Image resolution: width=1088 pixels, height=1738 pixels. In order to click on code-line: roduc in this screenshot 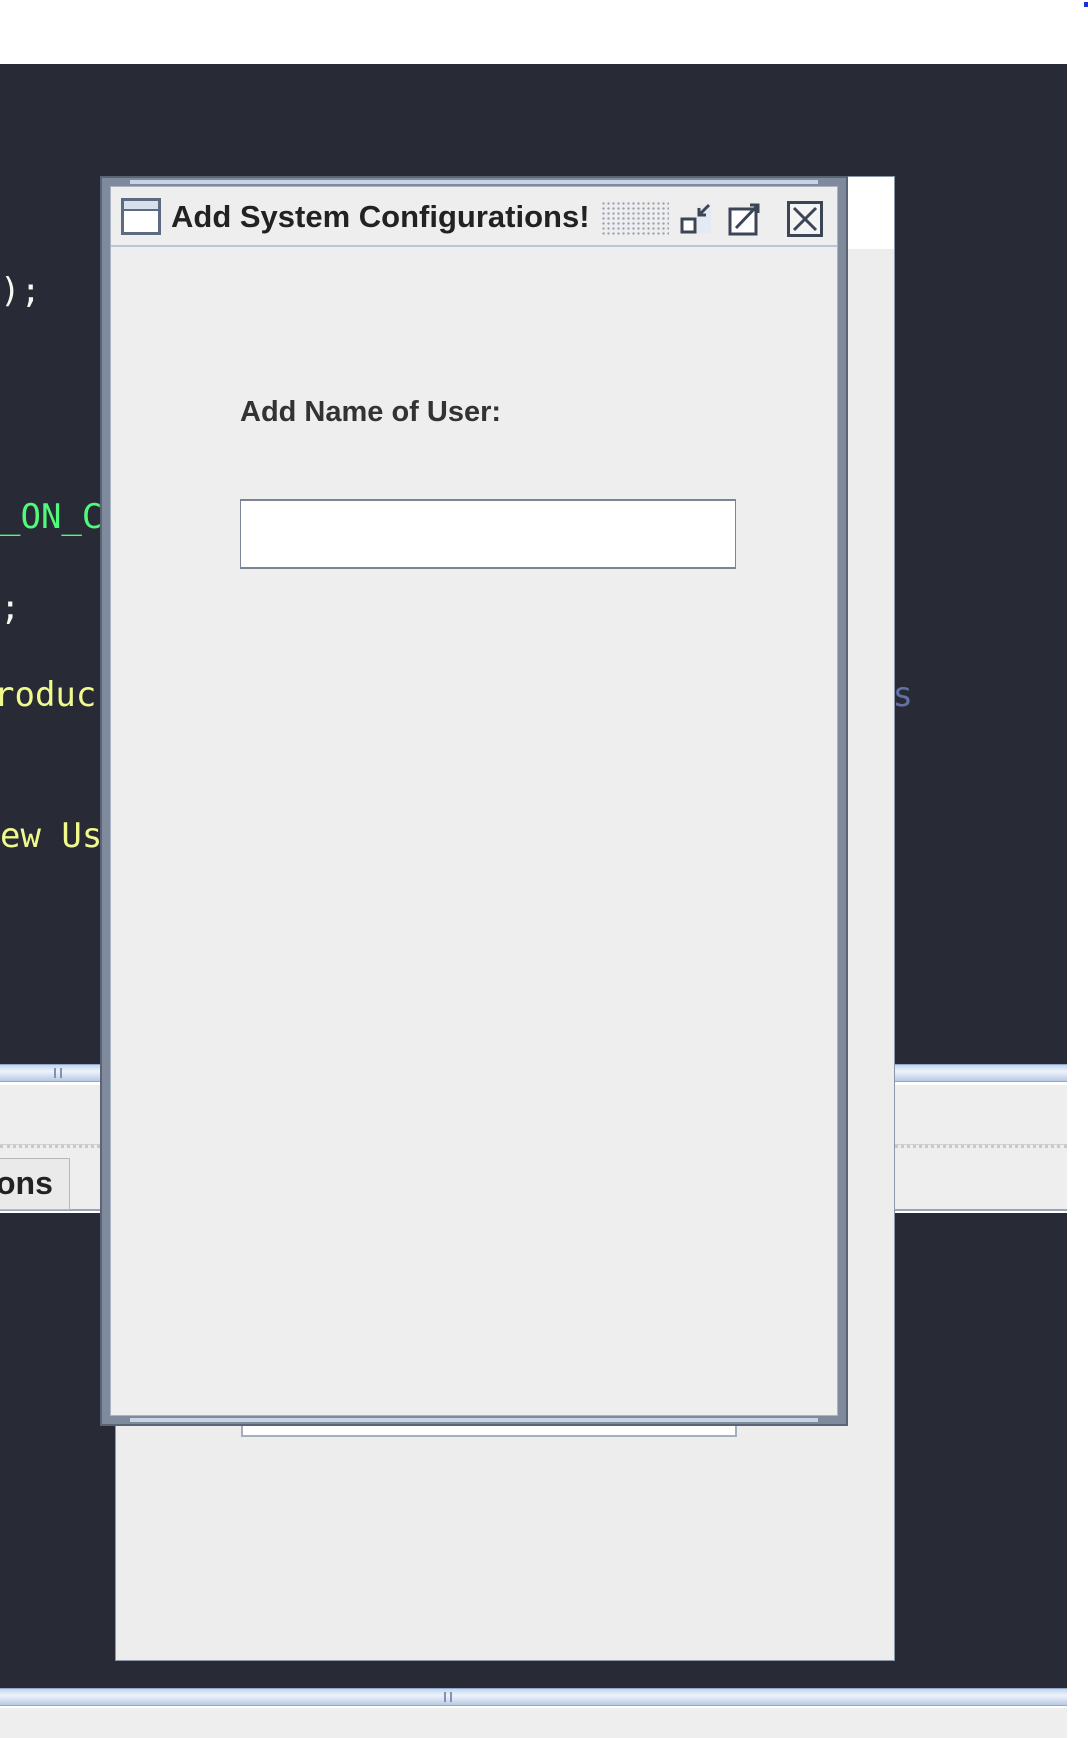, I will do `click(48, 695)`.